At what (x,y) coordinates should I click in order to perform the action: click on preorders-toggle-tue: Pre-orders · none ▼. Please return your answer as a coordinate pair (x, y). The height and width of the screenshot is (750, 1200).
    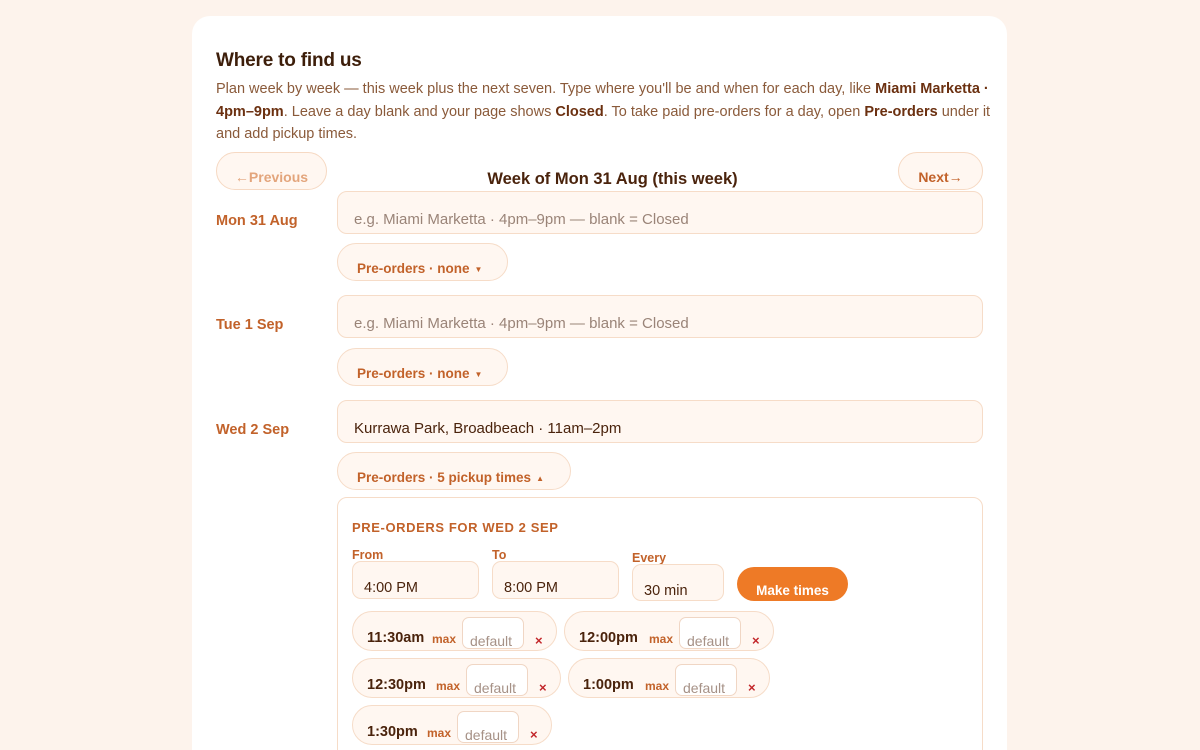
    Looking at the image, I should click on (422, 367).